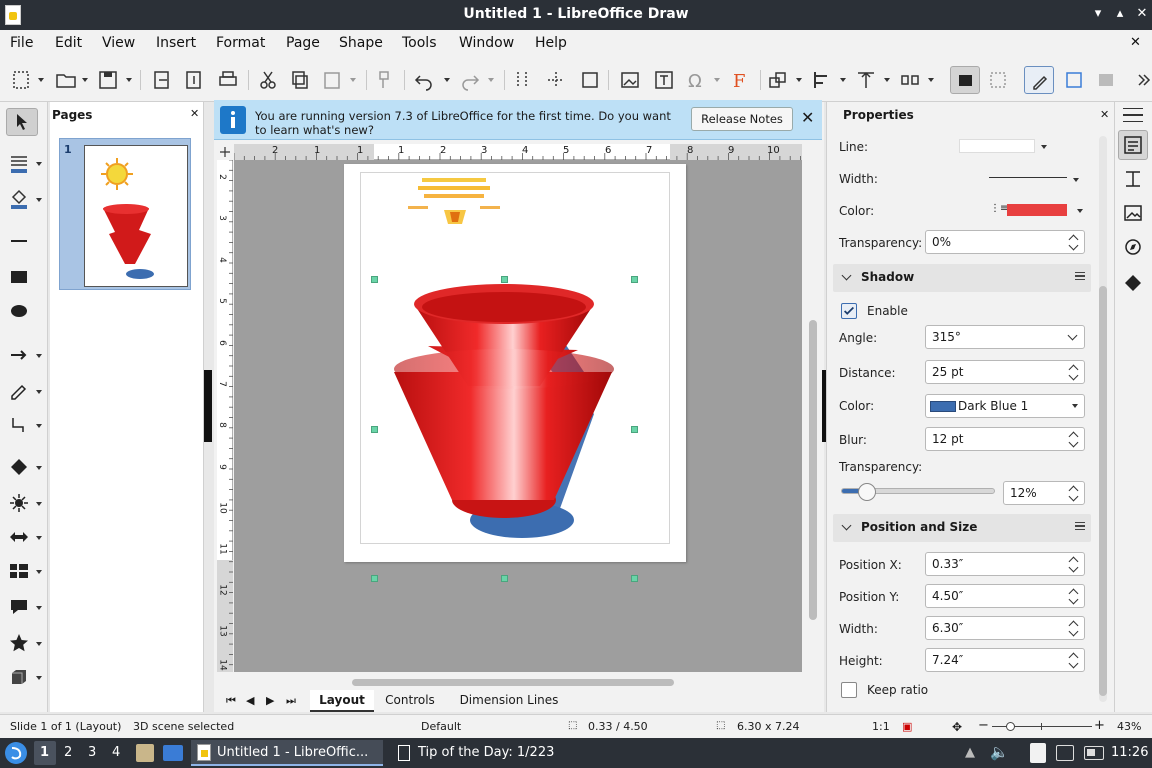 This screenshot has height=768, width=1152. What do you see at coordinates (68, 43) in the screenshot?
I see `menu-edit: Edit` at bounding box center [68, 43].